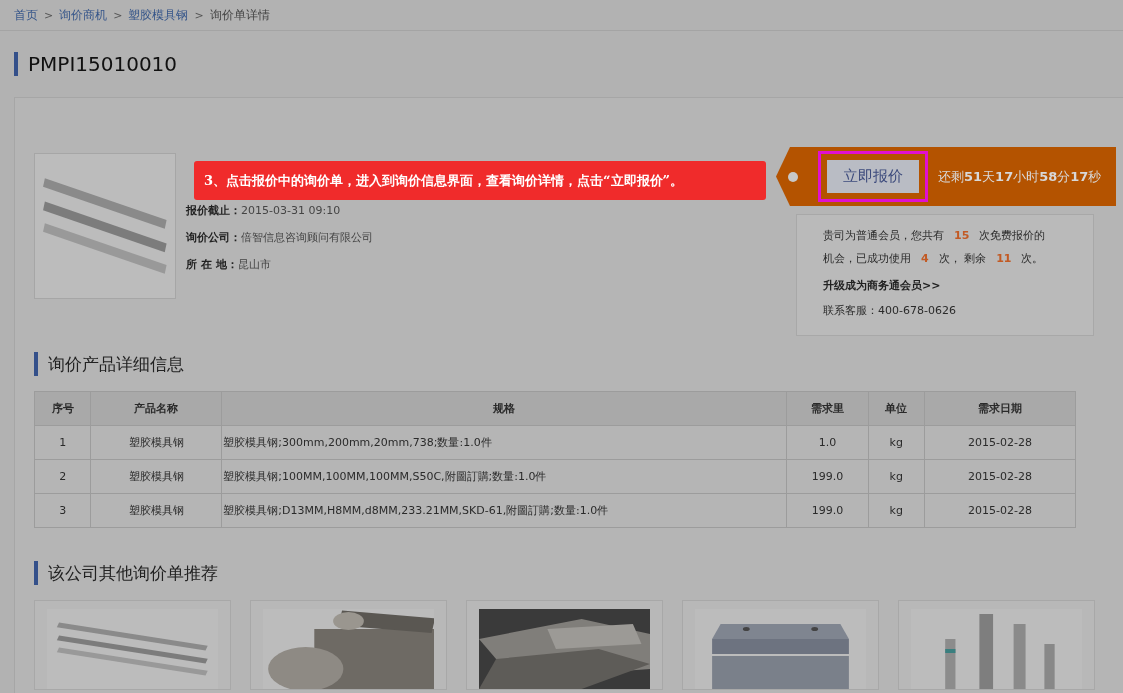 Image resolution: width=1123 pixels, height=693 pixels. What do you see at coordinates (212, 264) in the screenshot?
I see `field-label: 所 在 地：` at bounding box center [212, 264].